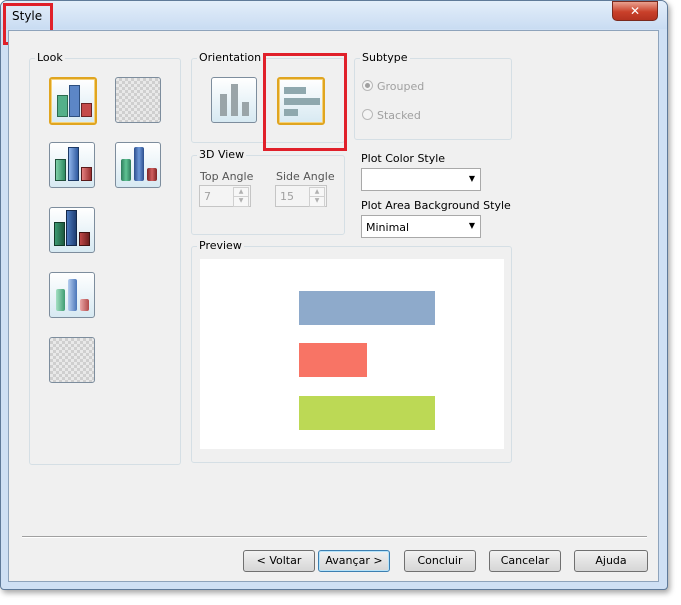 The width and height of the screenshot is (681, 605). What do you see at coordinates (399, 115) in the screenshot?
I see `stacked-radio-label: Stacked` at bounding box center [399, 115].